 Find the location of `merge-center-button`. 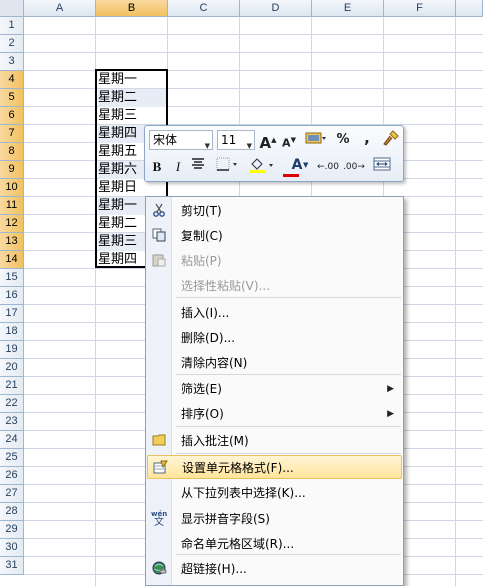

merge-center-button is located at coordinates (382, 167).